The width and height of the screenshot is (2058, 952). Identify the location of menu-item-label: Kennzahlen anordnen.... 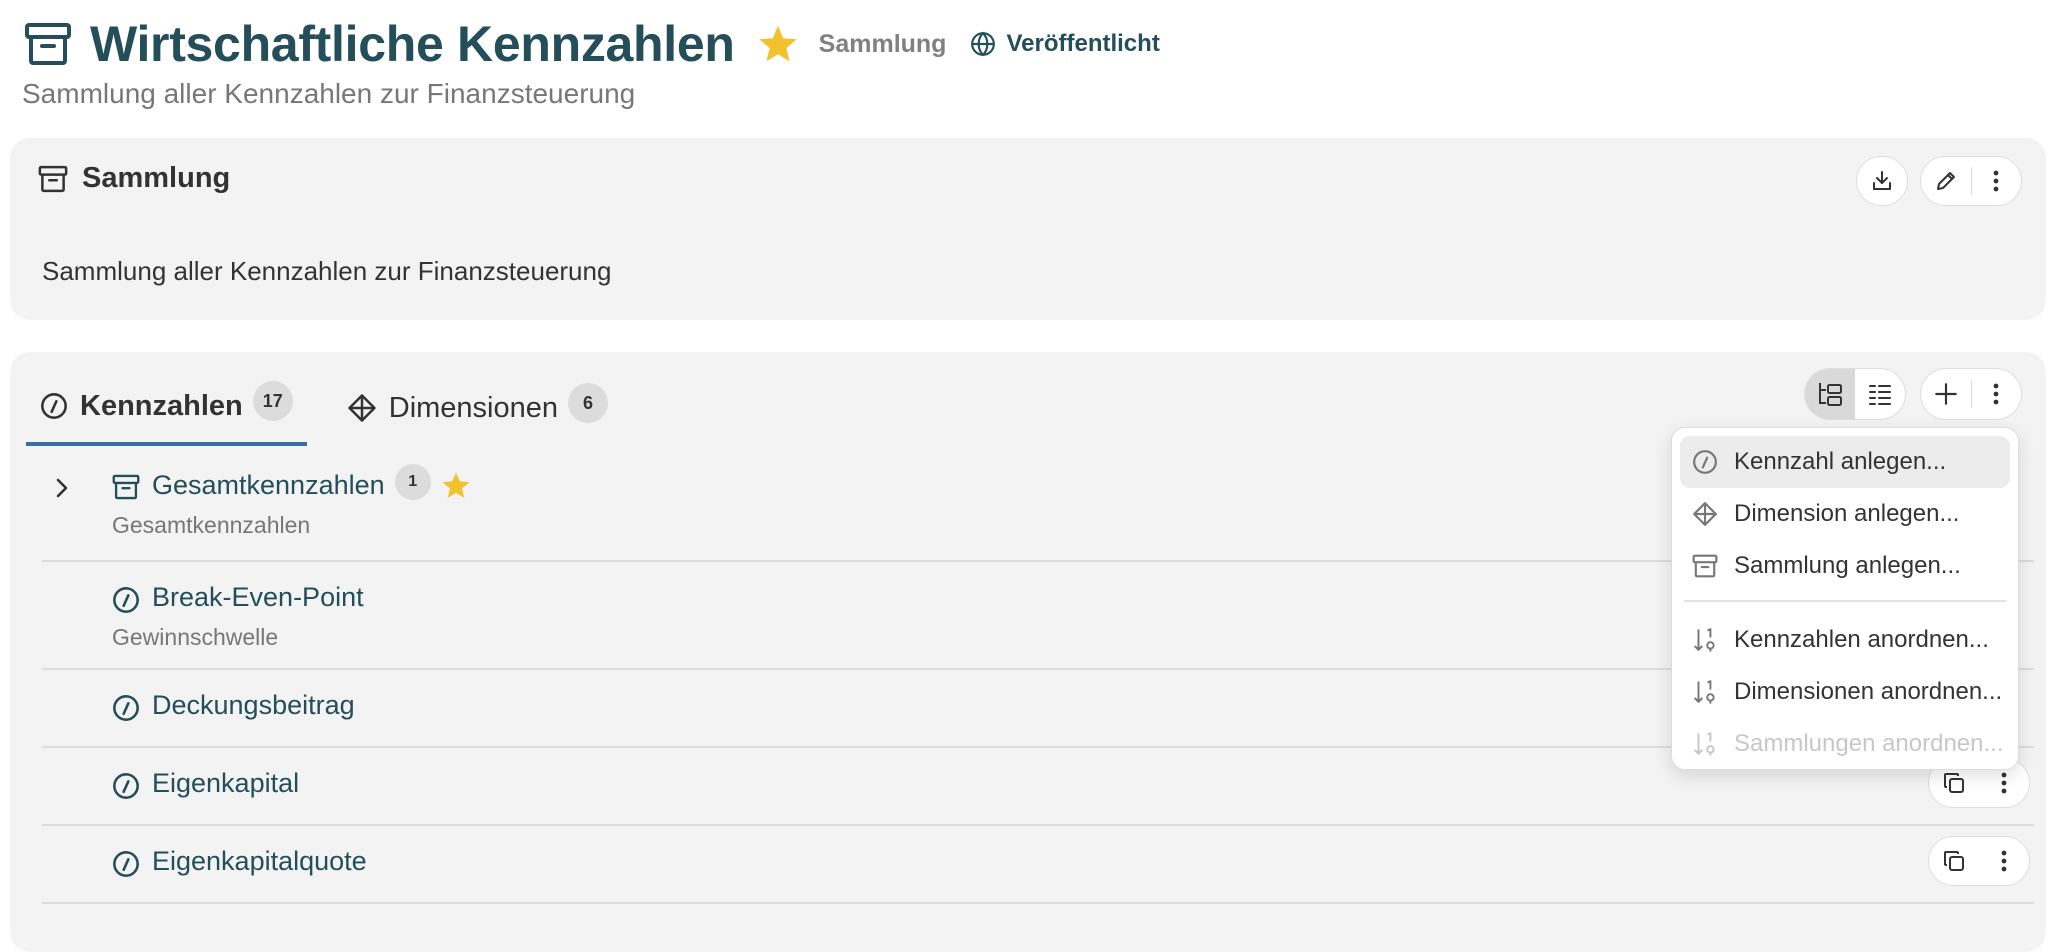
(1861, 639).